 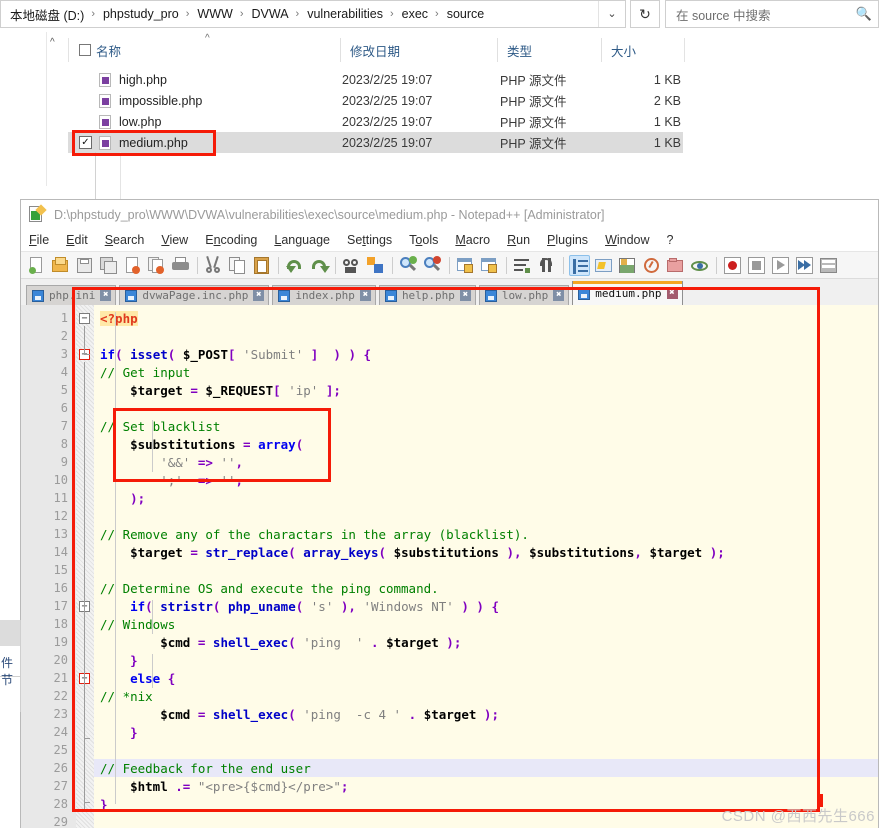 What do you see at coordinates (611, 14) in the screenshot?
I see `chevron-down-icon: ⌄` at bounding box center [611, 14].